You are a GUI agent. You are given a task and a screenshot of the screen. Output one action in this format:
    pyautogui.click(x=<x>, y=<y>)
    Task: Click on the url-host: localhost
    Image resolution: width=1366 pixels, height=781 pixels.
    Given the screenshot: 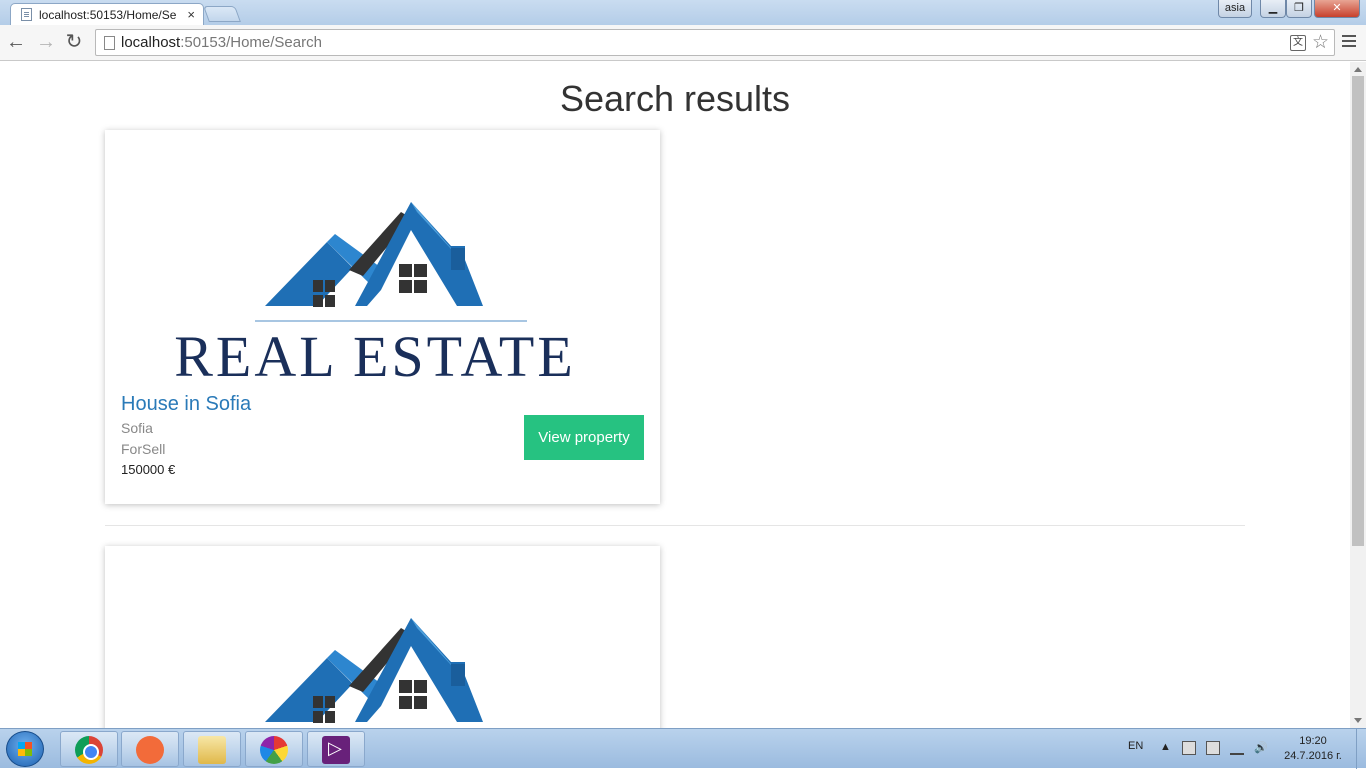 What is the action you would take?
    pyautogui.click(x=151, y=42)
    